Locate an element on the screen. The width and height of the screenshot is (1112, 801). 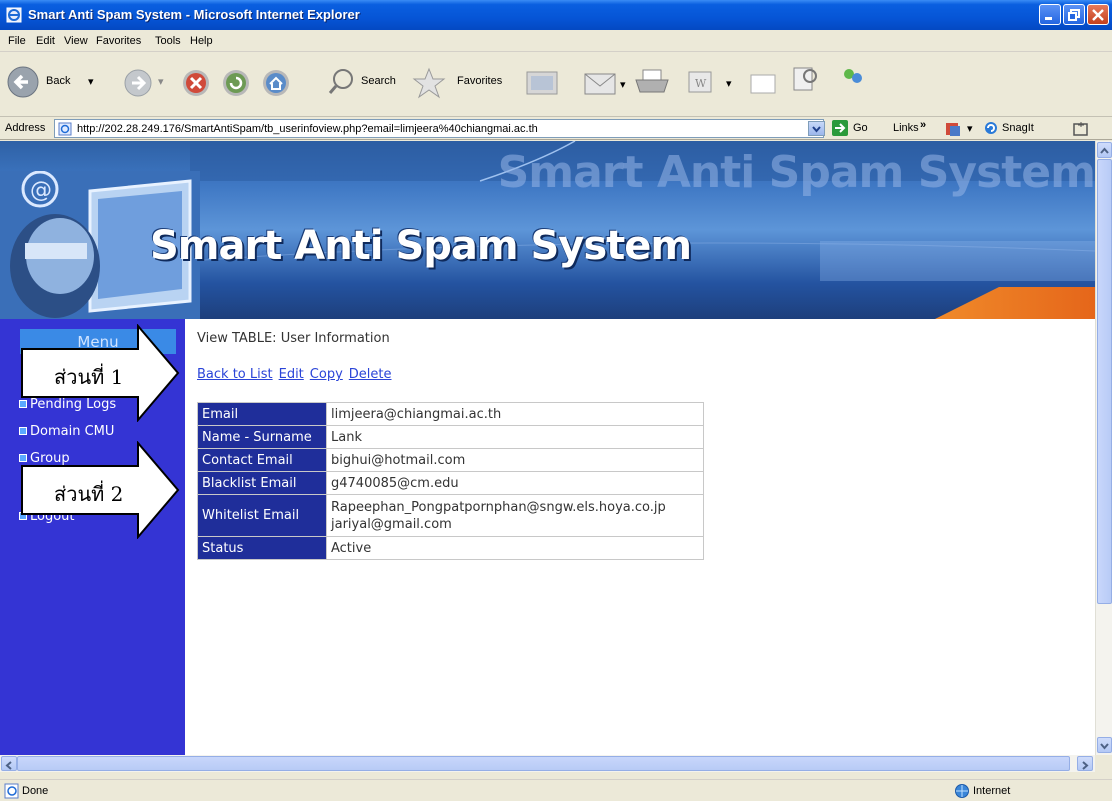
field-value: g4740085@cm.edu is located at coordinates (515, 483).